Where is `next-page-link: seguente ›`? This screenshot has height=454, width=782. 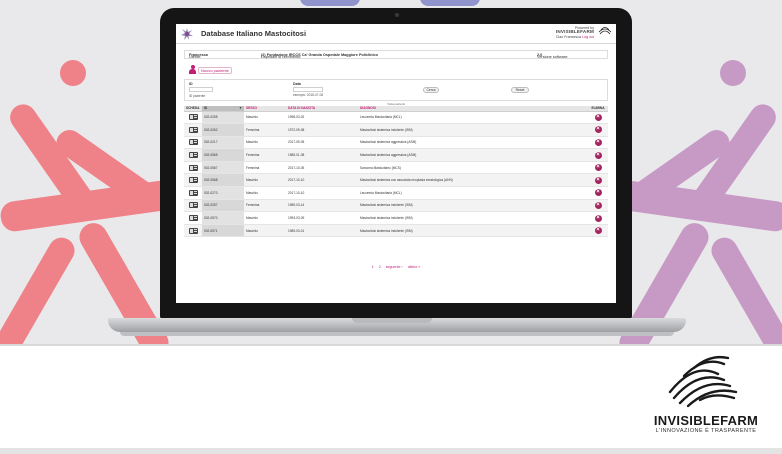 next-page-link: seguente › is located at coordinates (394, 267).